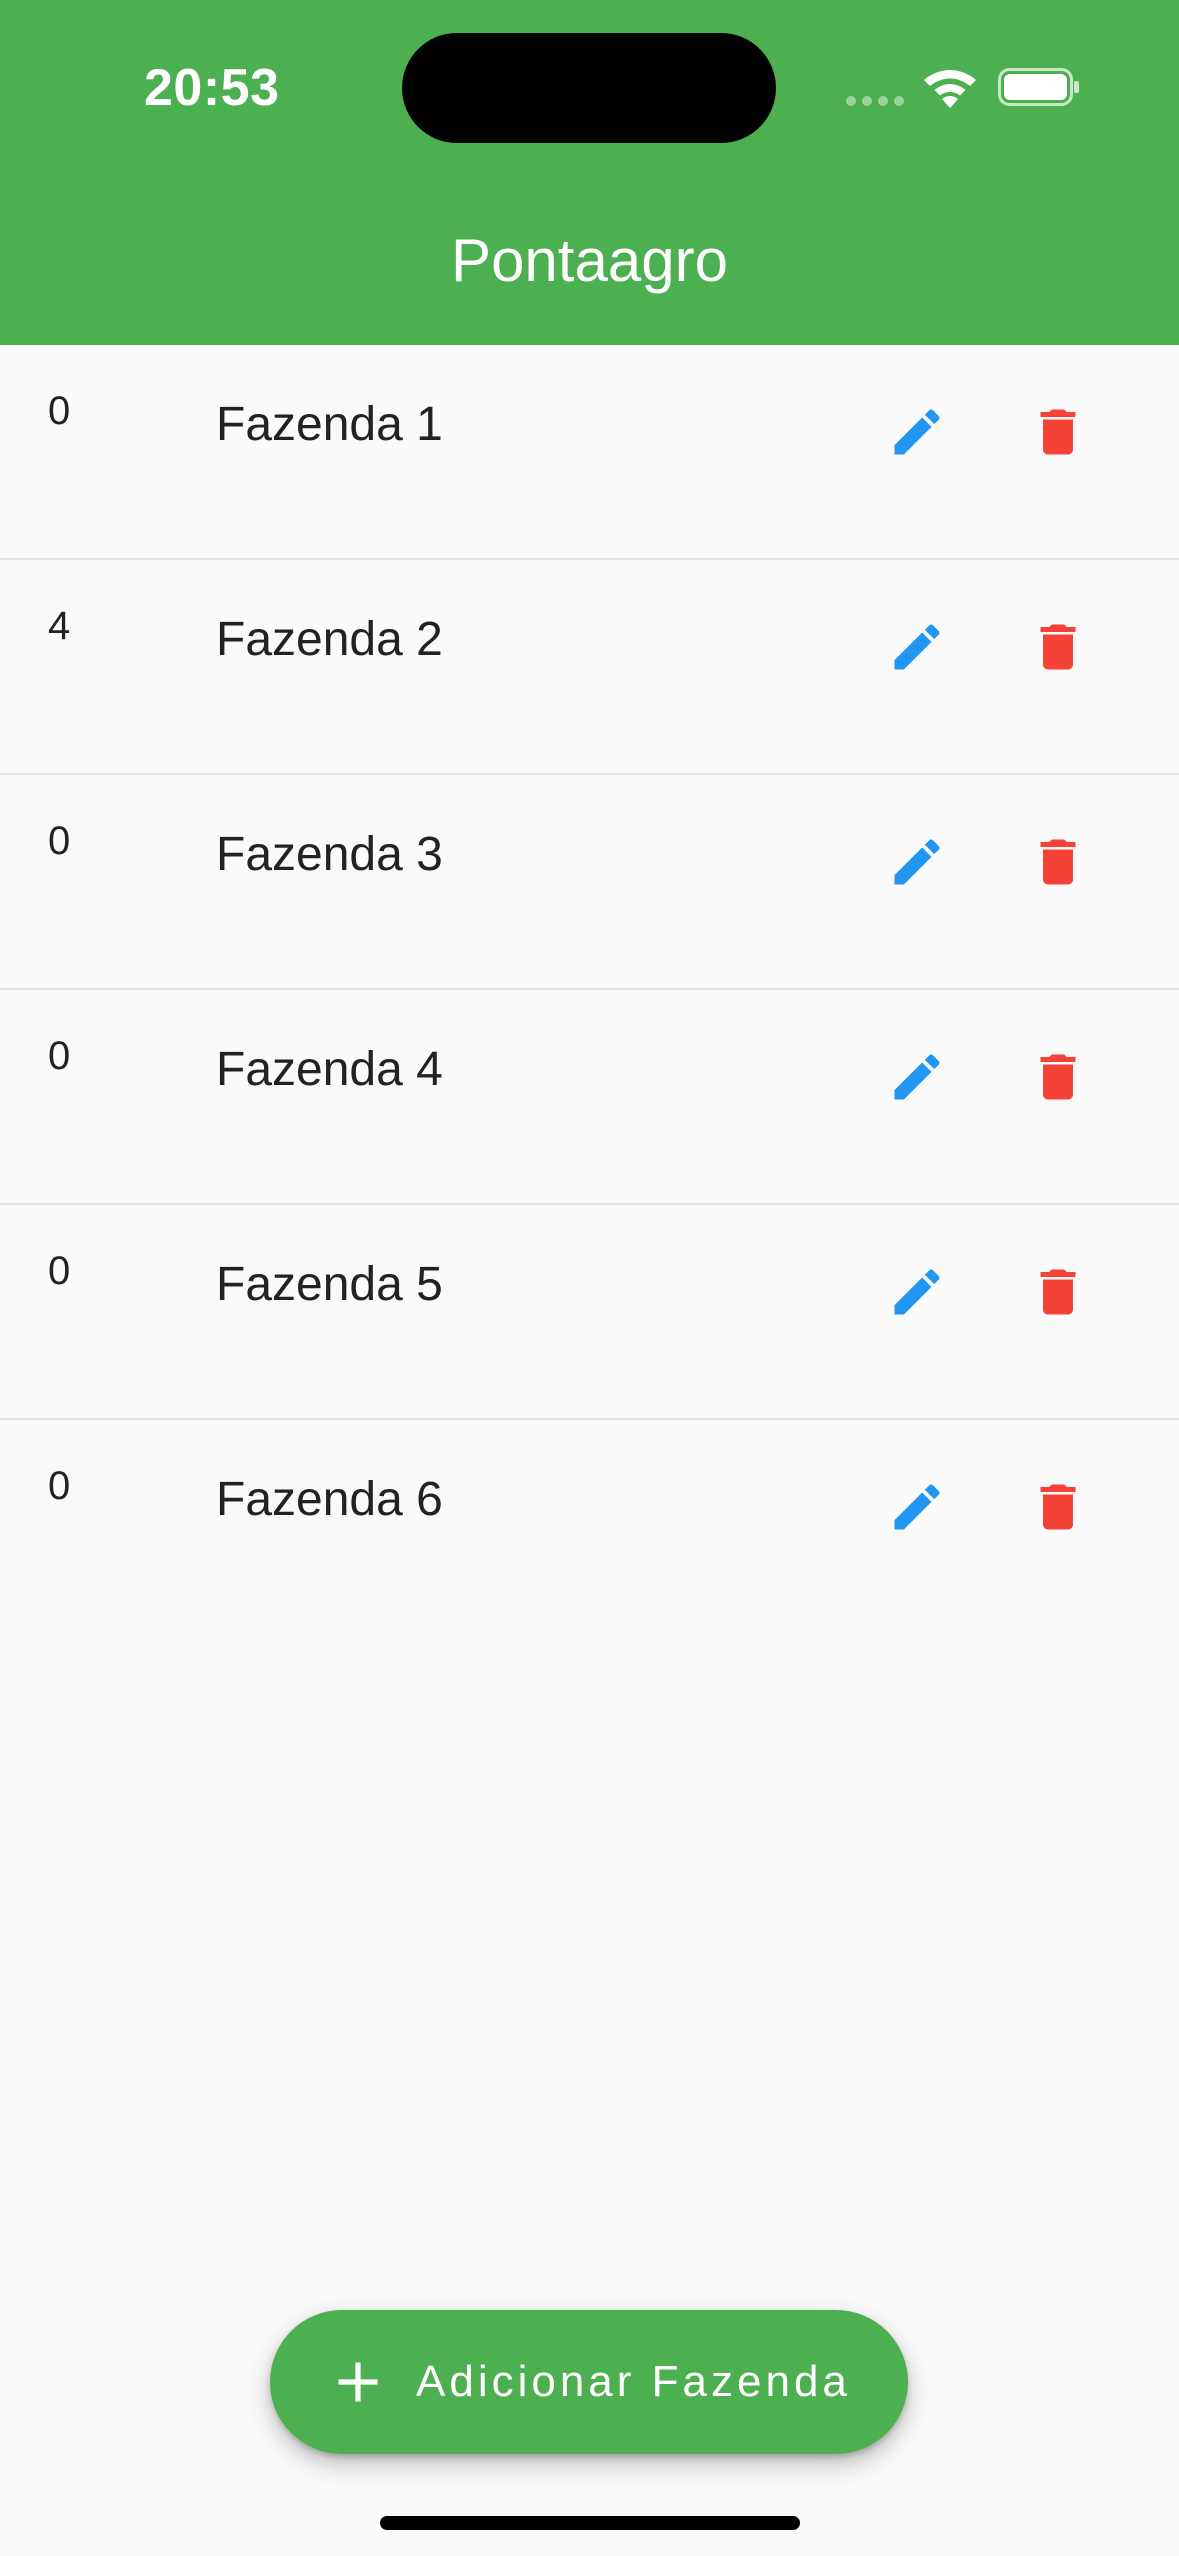 The height and width of the screenshot is (2556, 1179). Describe the element at coordinates (589, 172) in the screenshot. I see `app-bar: 20:53 Pontaagro` at that location.